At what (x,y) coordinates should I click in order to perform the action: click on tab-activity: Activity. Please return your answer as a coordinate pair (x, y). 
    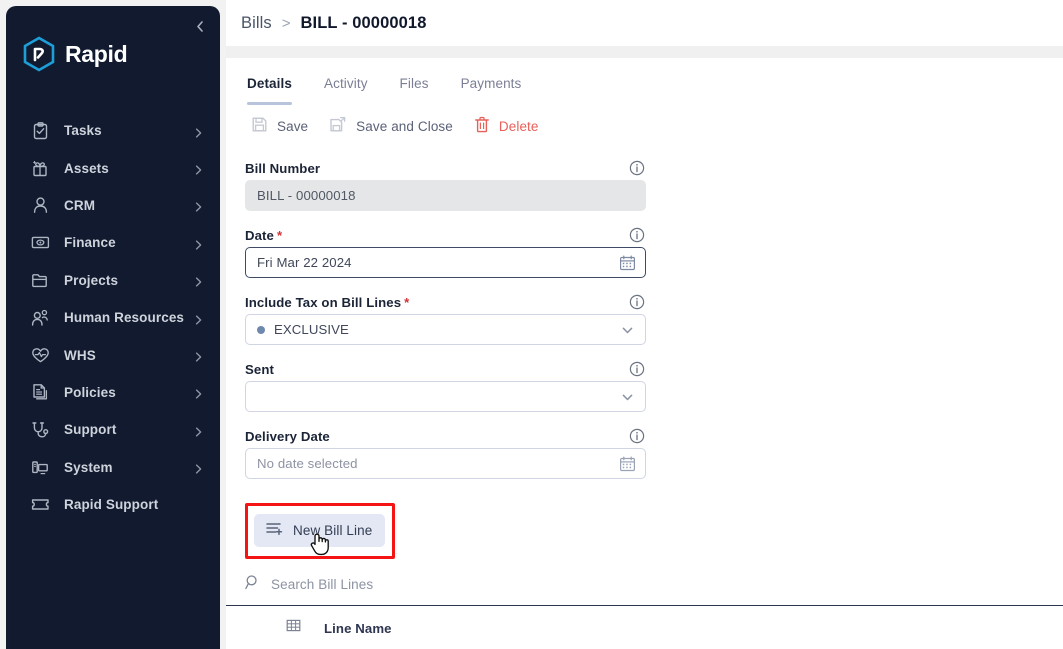
    Looking at the image, I should click on (346, 90).